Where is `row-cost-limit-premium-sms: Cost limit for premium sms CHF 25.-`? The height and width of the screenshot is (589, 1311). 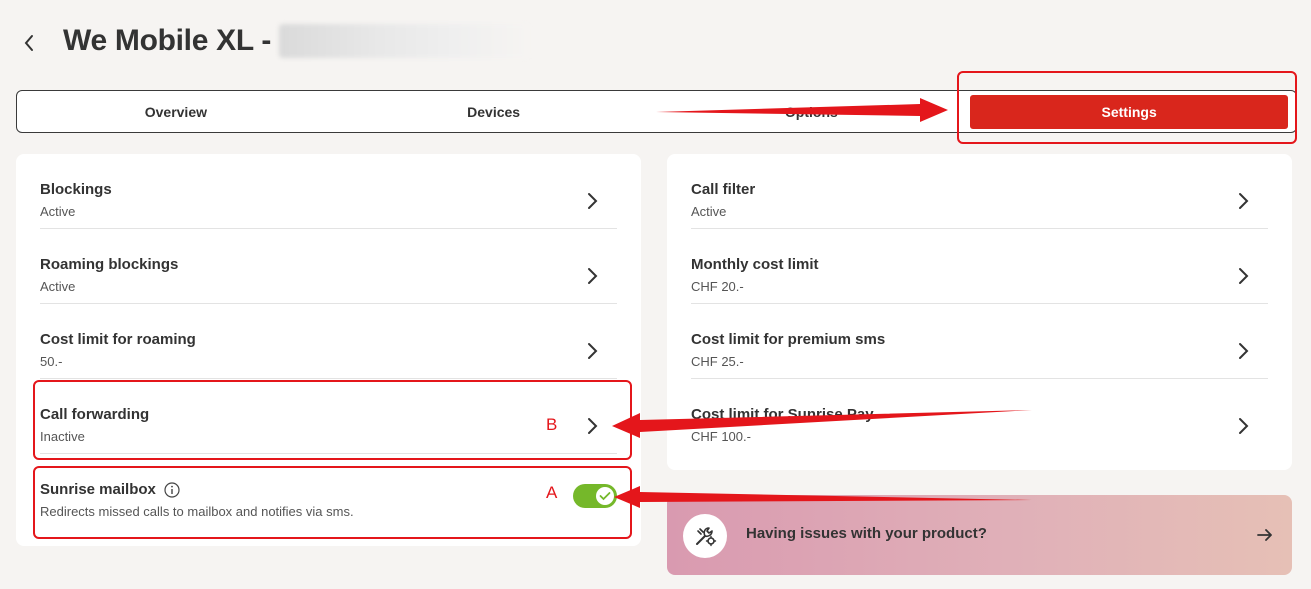
row-cost-limit-premium-sms: Cost limit for premium sms CHF 25.- is located at coordinates (979, 341).